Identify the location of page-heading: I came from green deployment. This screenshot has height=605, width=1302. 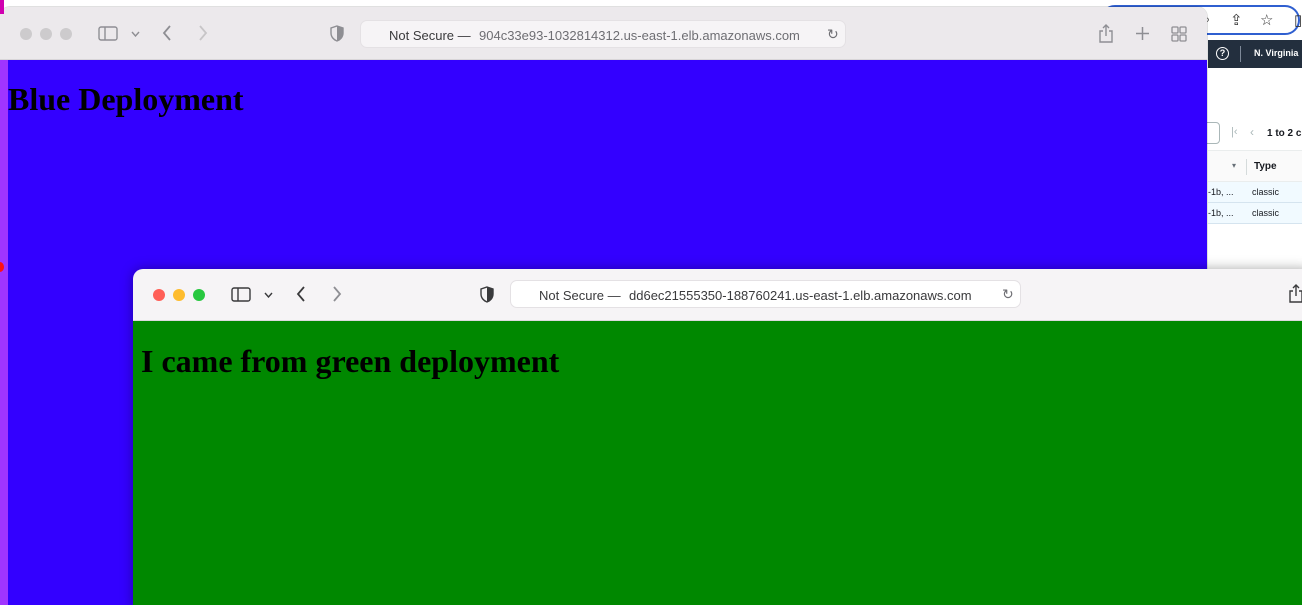
(350, 361).